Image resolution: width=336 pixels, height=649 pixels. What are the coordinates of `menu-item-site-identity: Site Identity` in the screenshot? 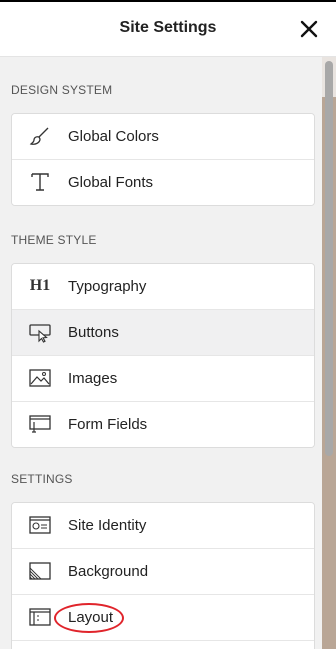 It's located at (163, 526).